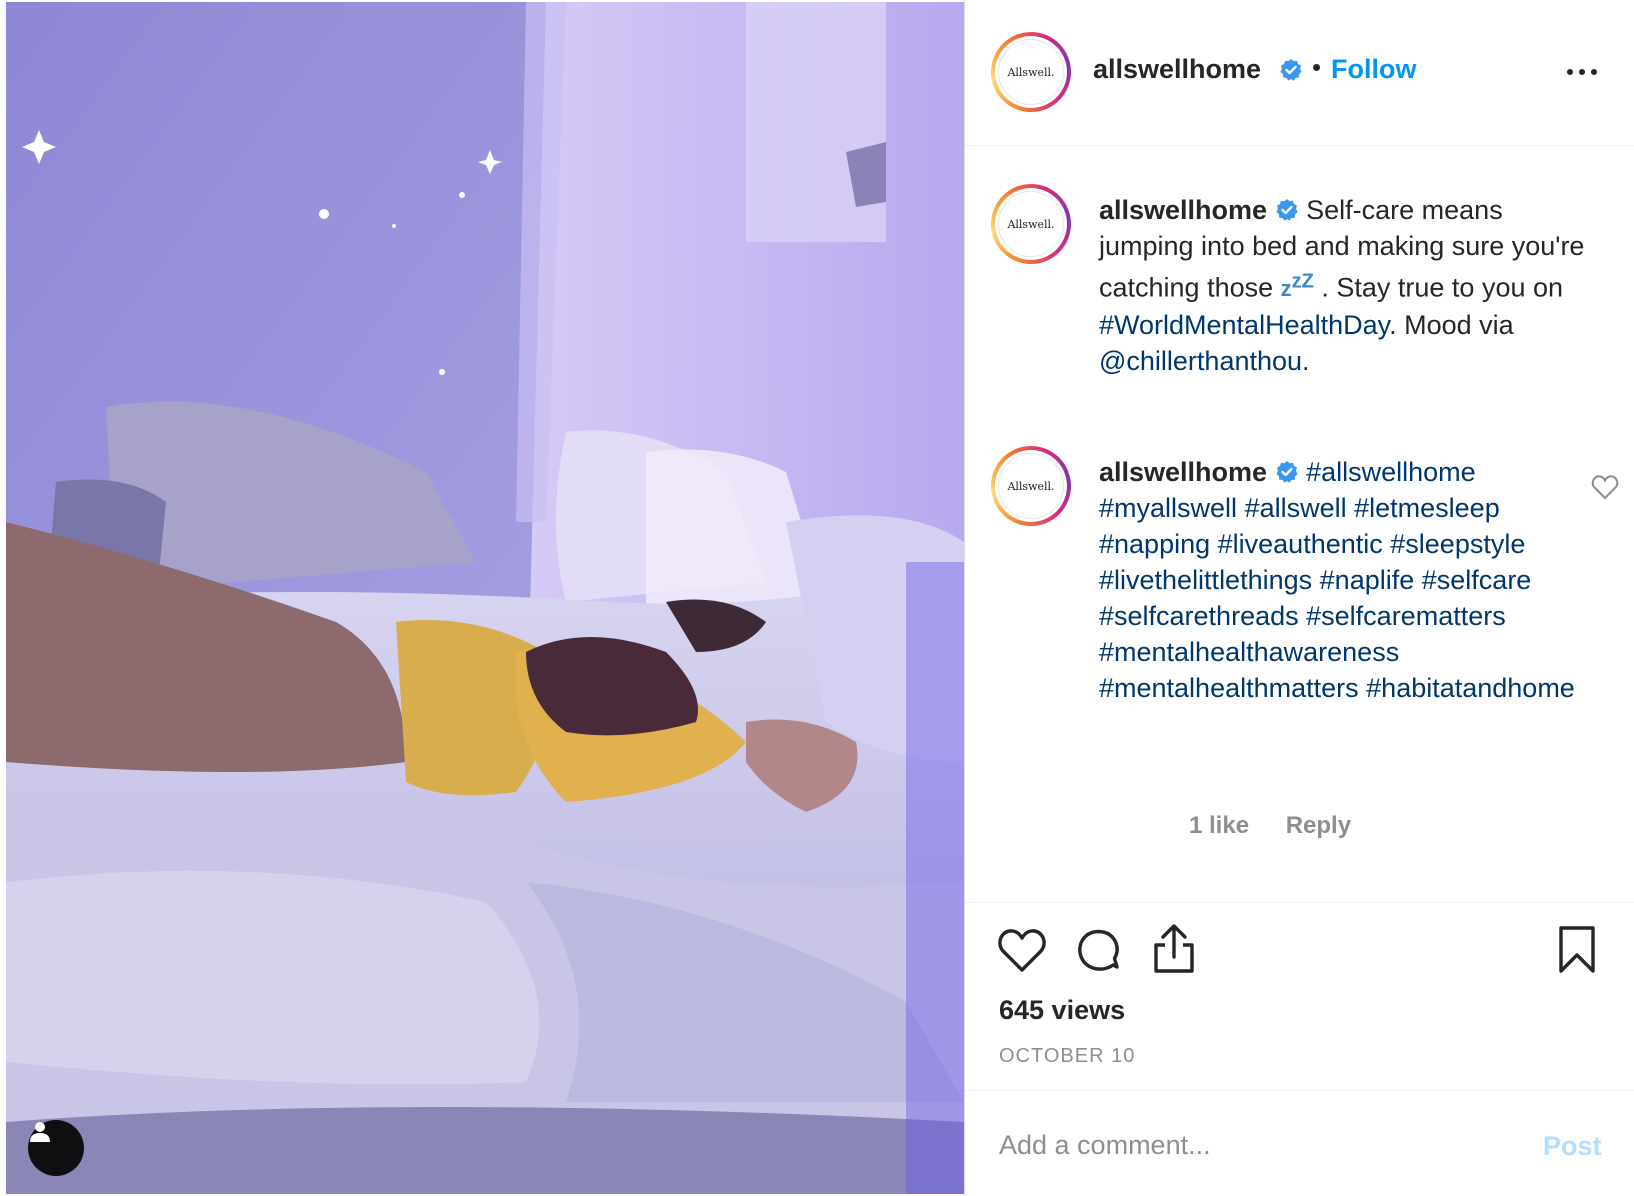  I want to click on hashtag-link: #selfcare, so click(1477, 580).